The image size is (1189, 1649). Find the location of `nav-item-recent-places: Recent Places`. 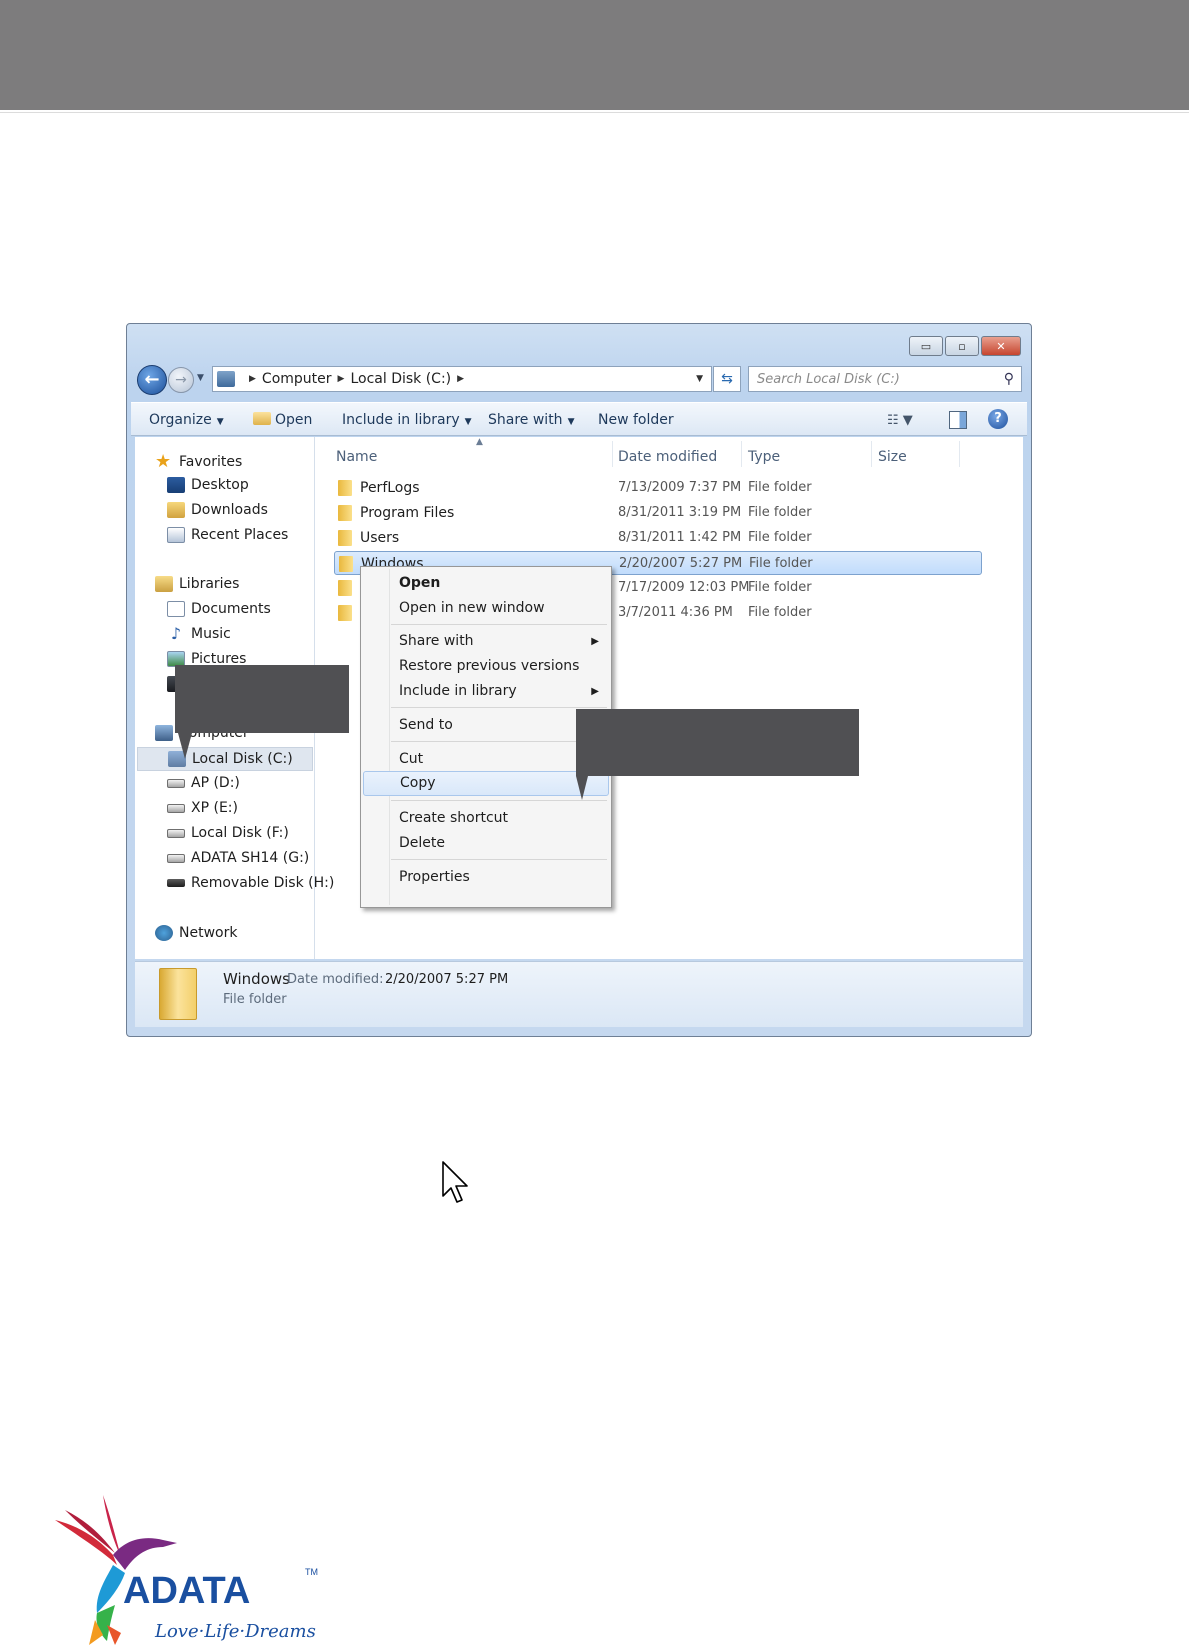

nav-item-recent-places: Recent Places is located at coordinates (227, 535).